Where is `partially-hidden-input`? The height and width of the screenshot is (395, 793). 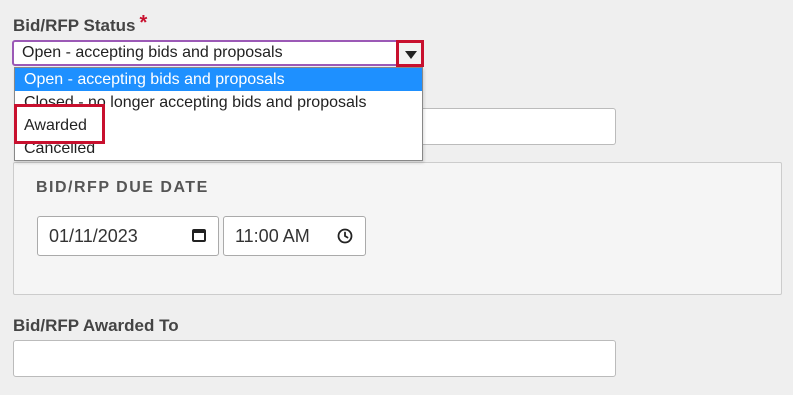
partially-hidden-input is located at coordinates (519, 126).